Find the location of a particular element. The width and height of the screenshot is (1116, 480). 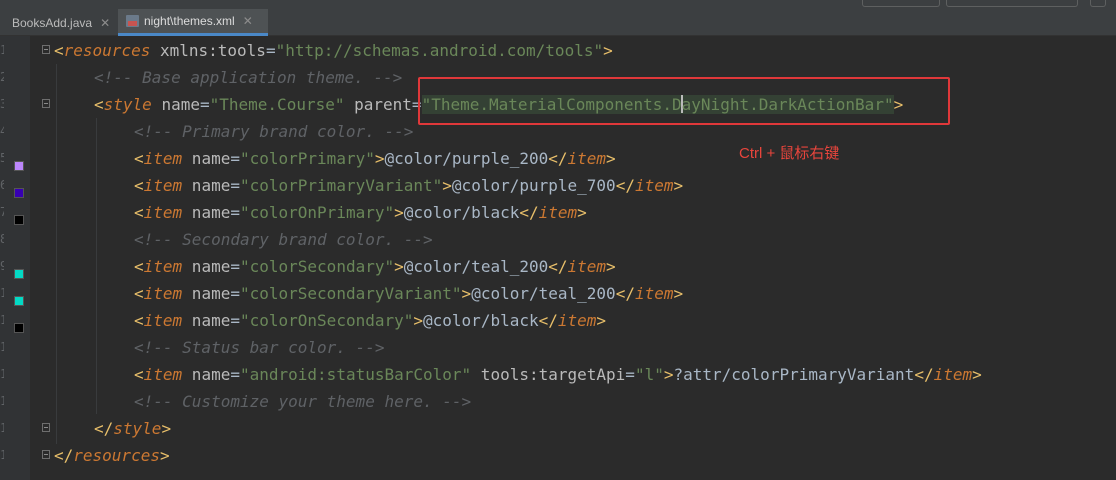

tab-night-themes-xml: night\themes.xml ✕ is located at coordinates (193, 22).